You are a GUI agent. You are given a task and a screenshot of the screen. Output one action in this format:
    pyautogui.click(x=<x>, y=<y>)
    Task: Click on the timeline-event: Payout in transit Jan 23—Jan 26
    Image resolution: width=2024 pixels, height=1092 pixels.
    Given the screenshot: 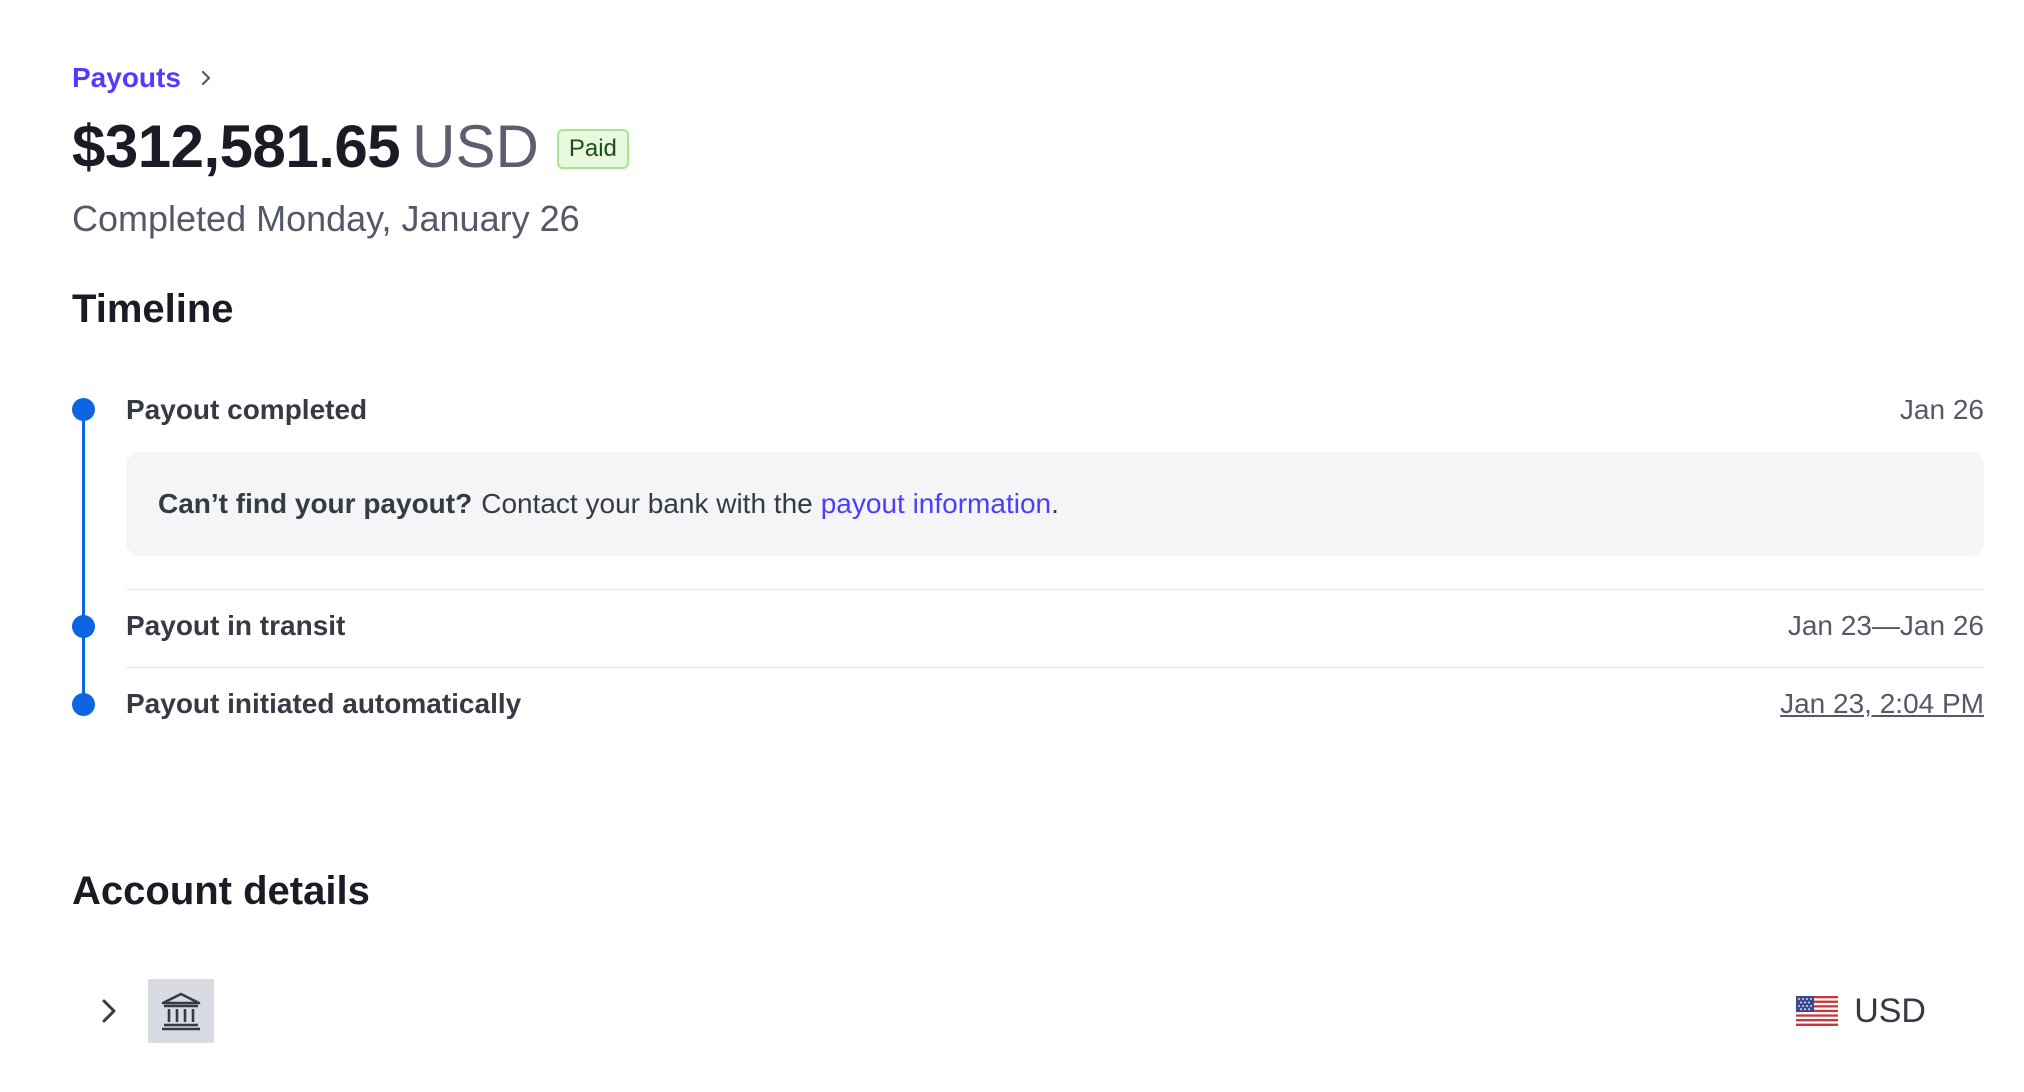 What is the action you would take?
    pyautogui.click(x=1055, y=626)
    